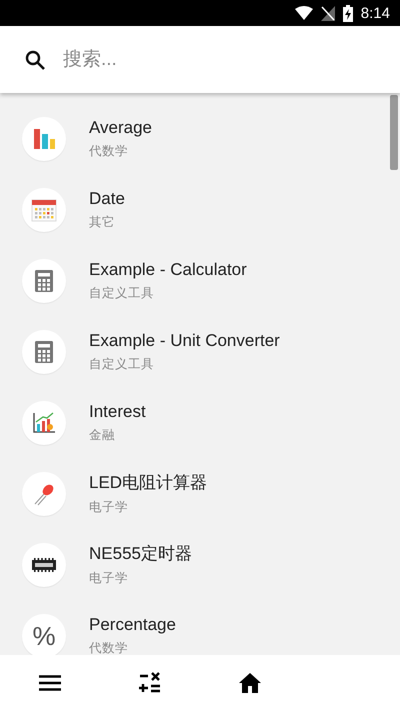 Image resolution: width=400 pixels, height=711 pixels. Describe the element at coordinates (117, 412) in the screenshot. I see `tool-title: Interest` at that location.